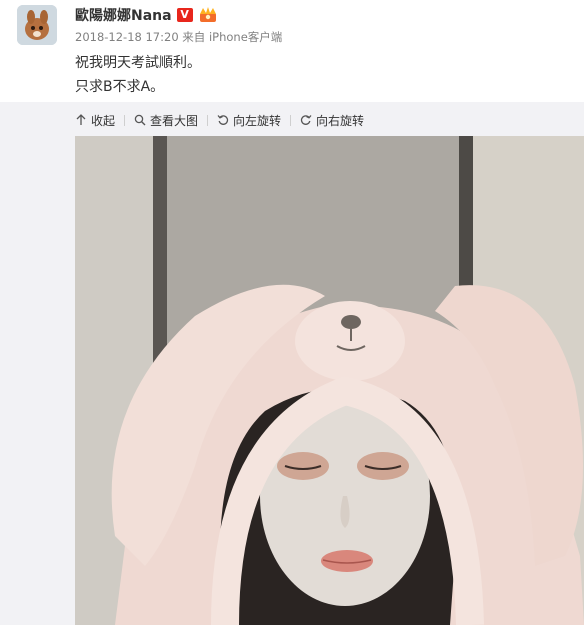  I want to click on view-large-label: 查看大图, so click(174, 120).